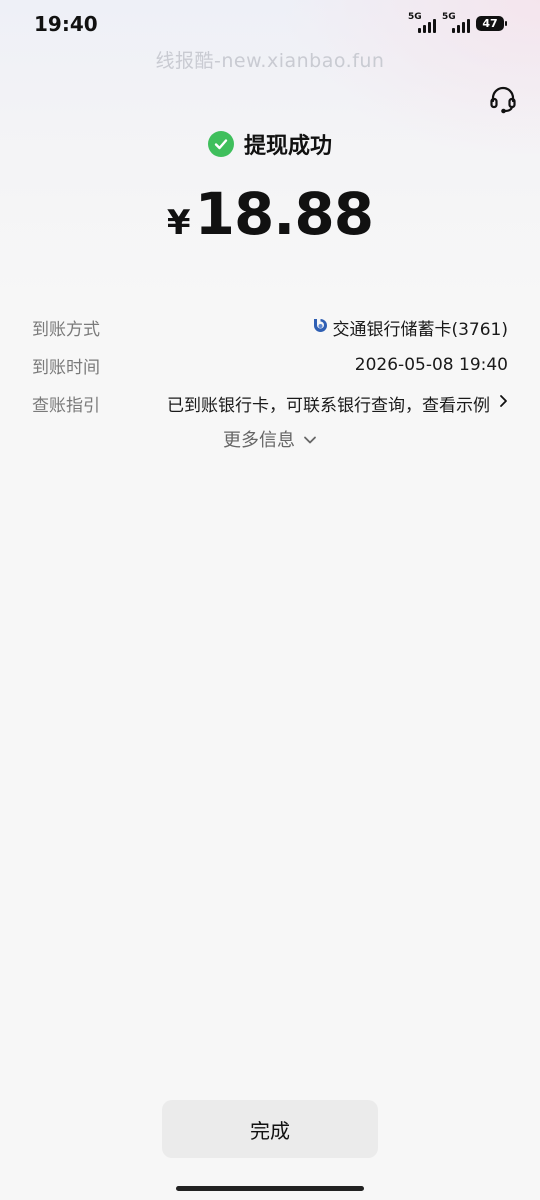 Image resolution: width=540 pixels, height=1200 pixels. Describe the element at coordinates (422, 22) in the screenshot. I see `cellular-signal-icon: 5G` at that location.